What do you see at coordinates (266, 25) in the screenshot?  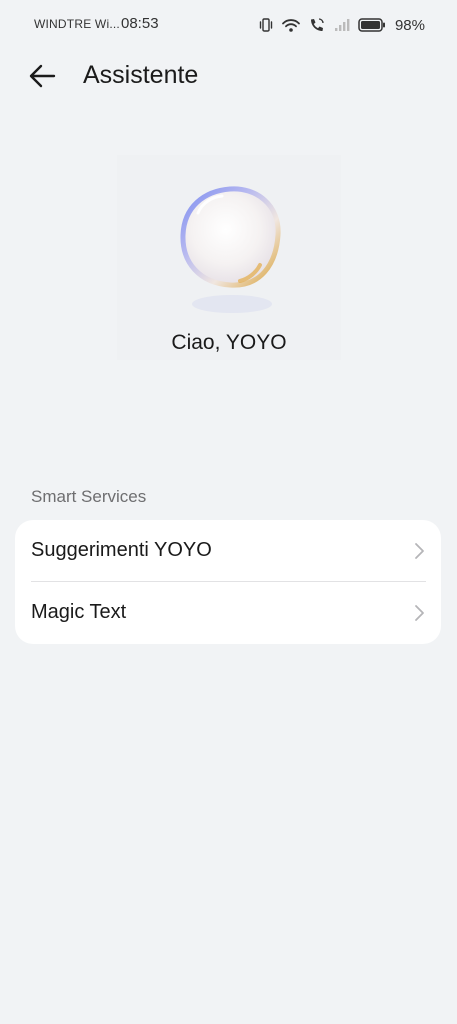 I see `vibrate-icon` at bounding box center [266, 25].